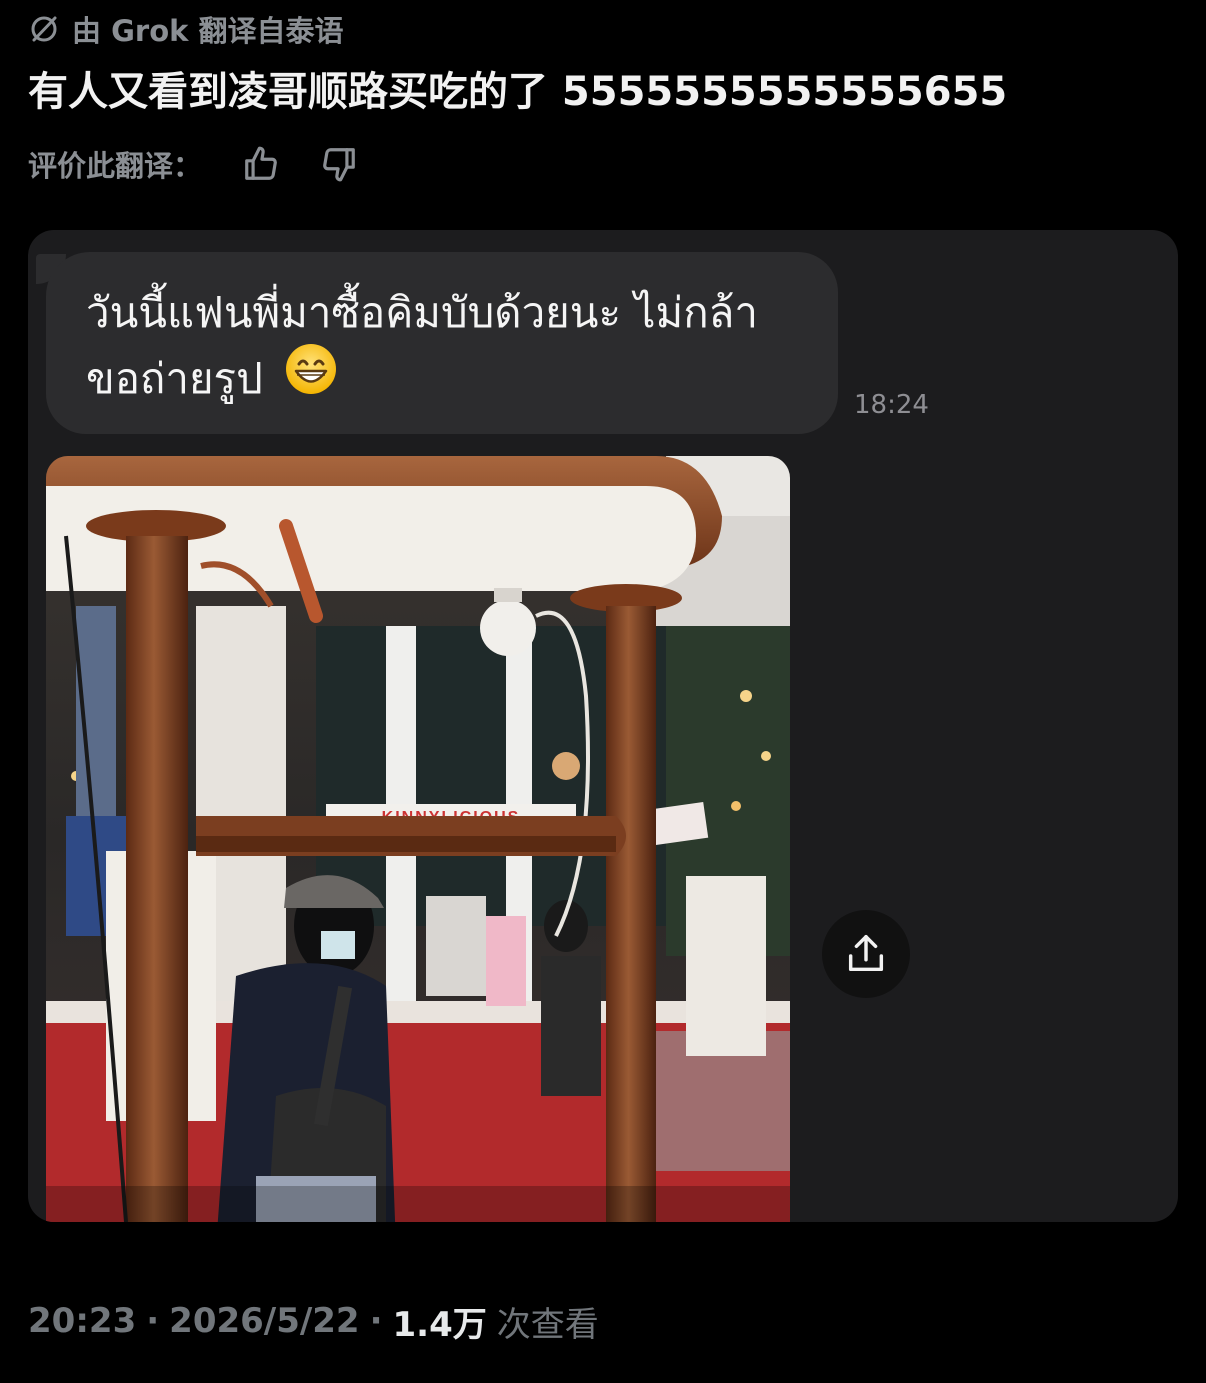 The image size is (1206, 1383). What do you see at coordinates (518, 92) in the screenshot?
I see `post-text: 有人又看到凌哥顺路买吃的了 5555555555555655` at bounding box center [518, 92].